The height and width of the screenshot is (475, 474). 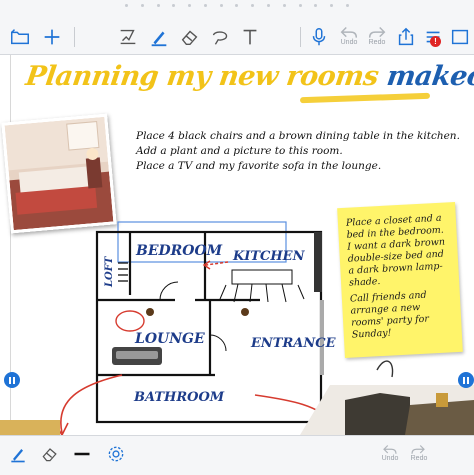 What do you see at coordinates (460, 37) in the screenshot?
I see `close-canvas-icon` at bounding box center [460, 37].